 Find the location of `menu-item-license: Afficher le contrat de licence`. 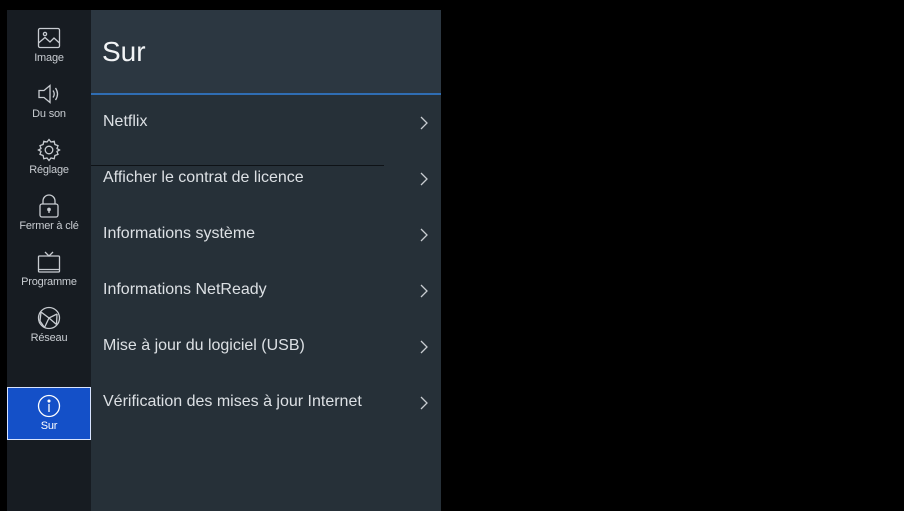

menu-item-license: Afficher le contrat de licence is located at coordinates (266, 179).